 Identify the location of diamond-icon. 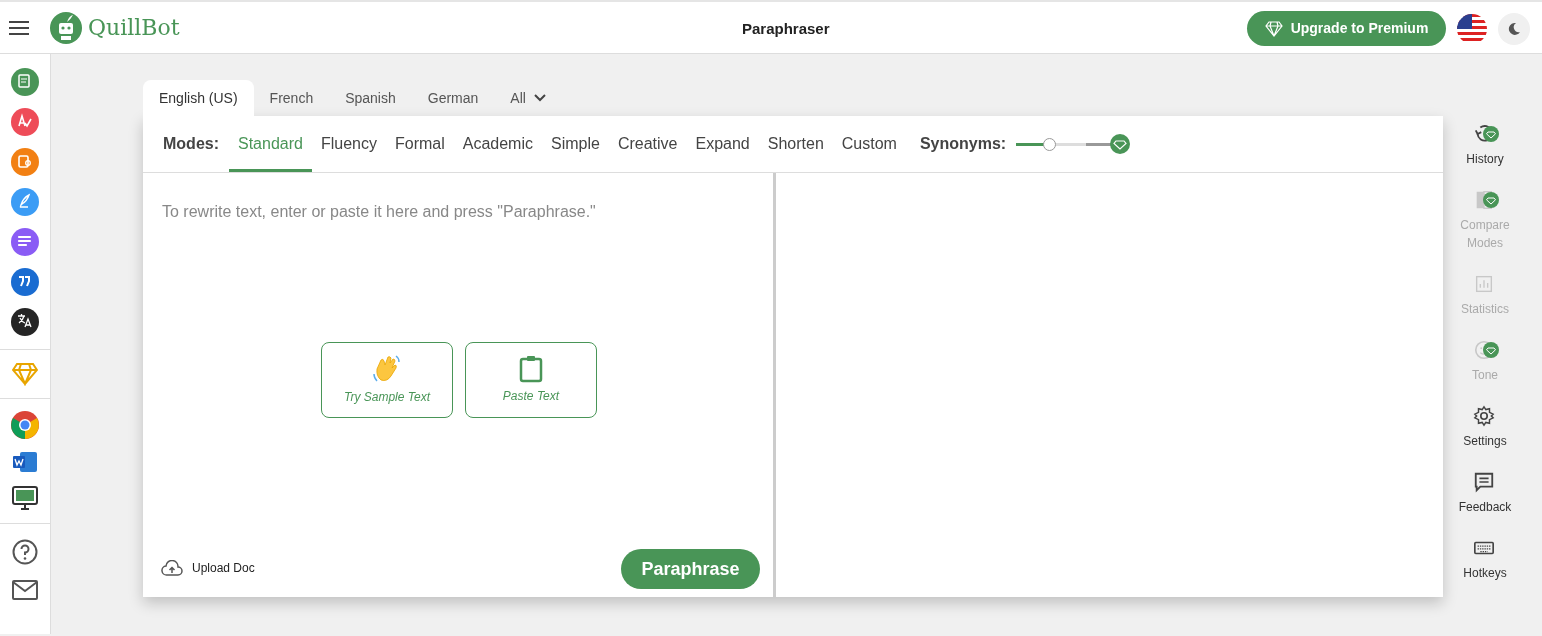
(1273, 28).